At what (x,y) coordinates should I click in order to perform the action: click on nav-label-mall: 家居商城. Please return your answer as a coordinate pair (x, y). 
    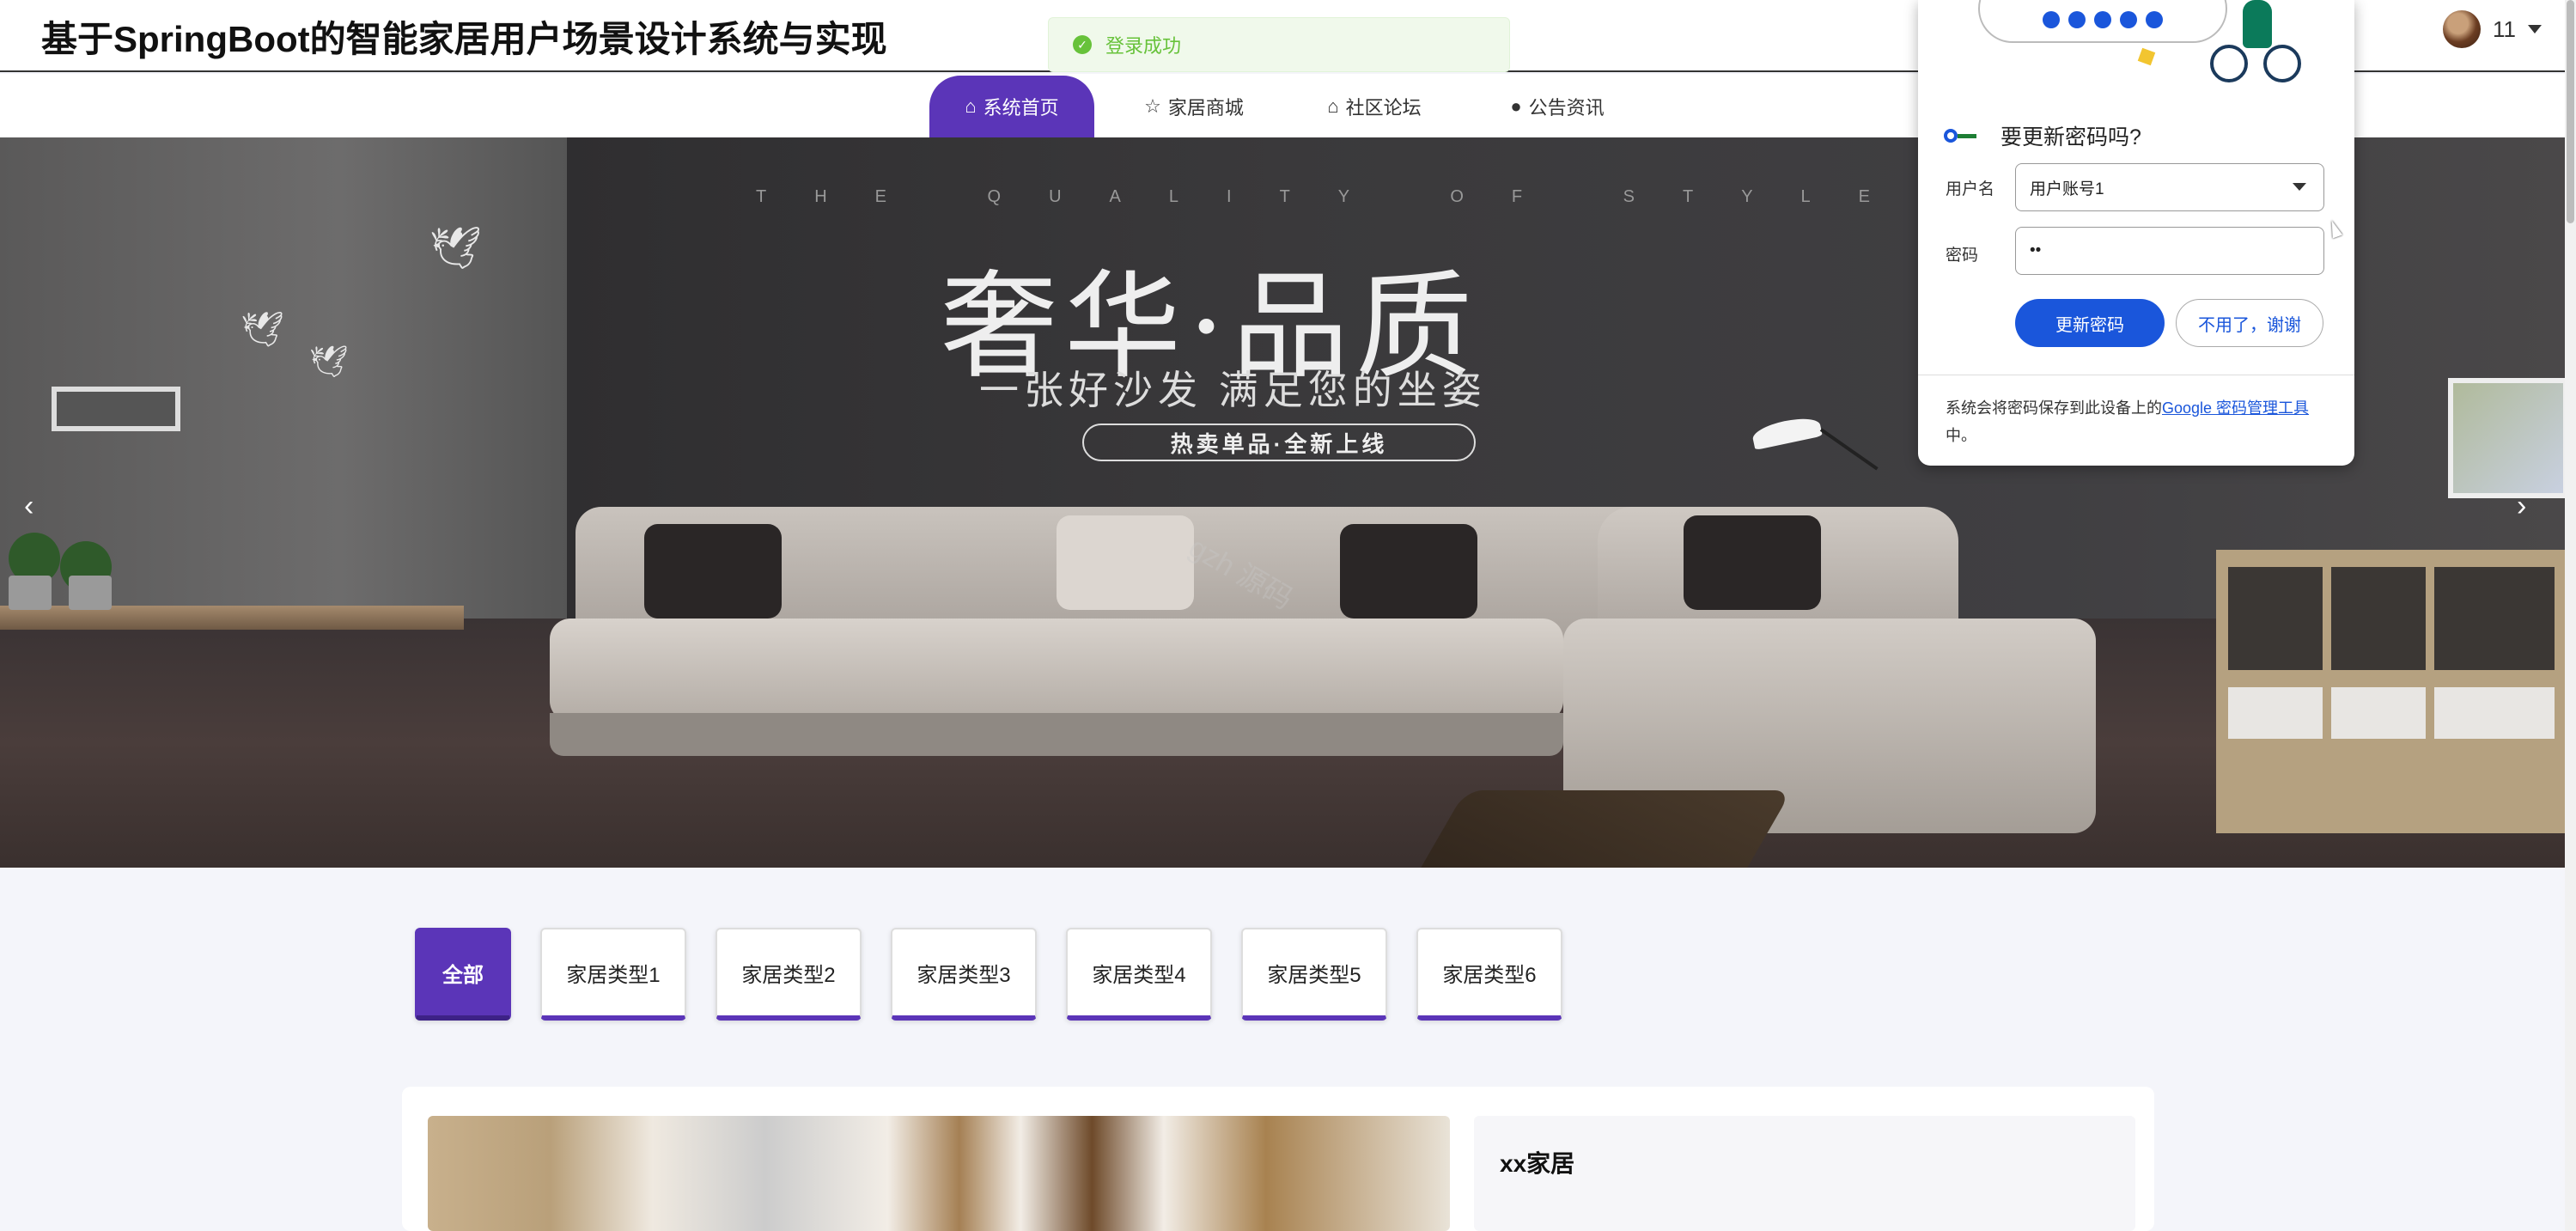
    Looking at the image, I should click on (1205, 108).